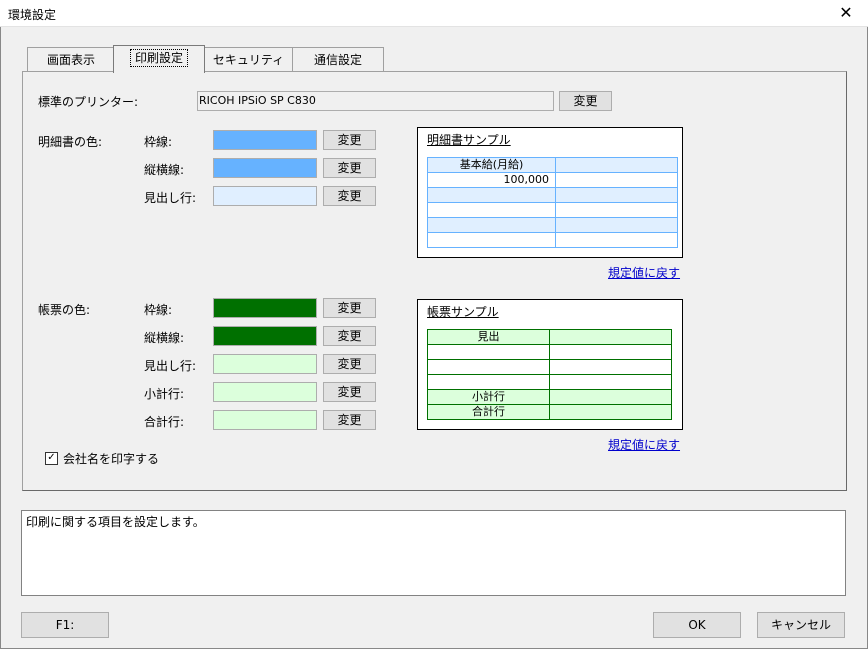 This screenshot has width=868, height=649. I want to click on chouhyou-header-swatch, so click(265, 364).